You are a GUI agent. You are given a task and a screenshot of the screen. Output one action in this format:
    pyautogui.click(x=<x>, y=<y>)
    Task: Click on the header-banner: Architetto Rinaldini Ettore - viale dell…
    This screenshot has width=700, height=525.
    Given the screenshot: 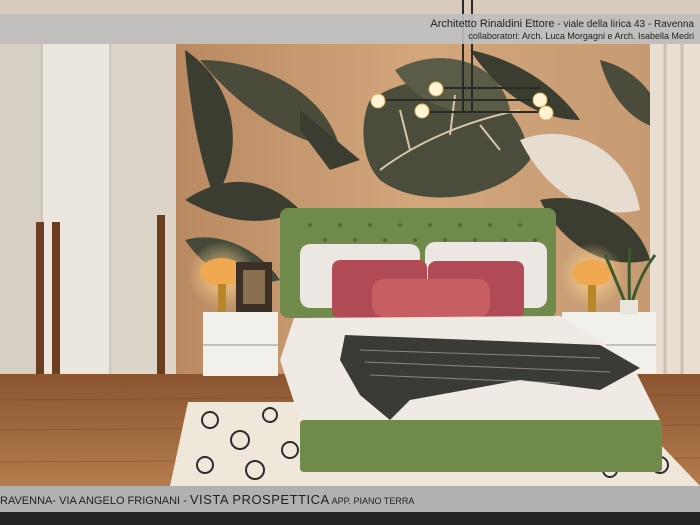 What is the action you would take?
    pyautogui.click(x=350, y=29)
    